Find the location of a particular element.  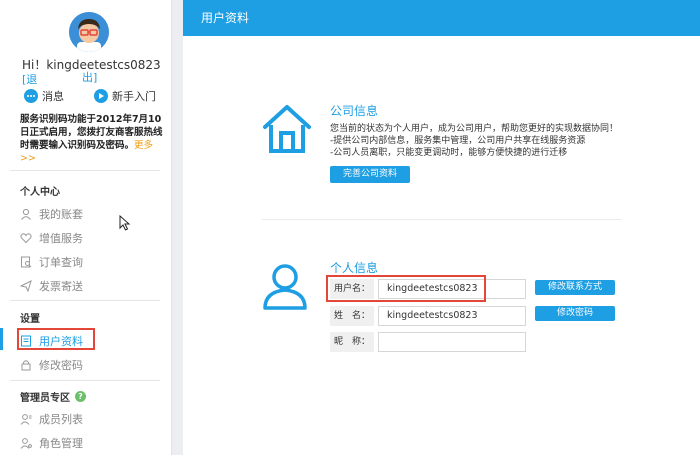

sidebar-item-label: 角色管理 is located at coordinates (61, 443).